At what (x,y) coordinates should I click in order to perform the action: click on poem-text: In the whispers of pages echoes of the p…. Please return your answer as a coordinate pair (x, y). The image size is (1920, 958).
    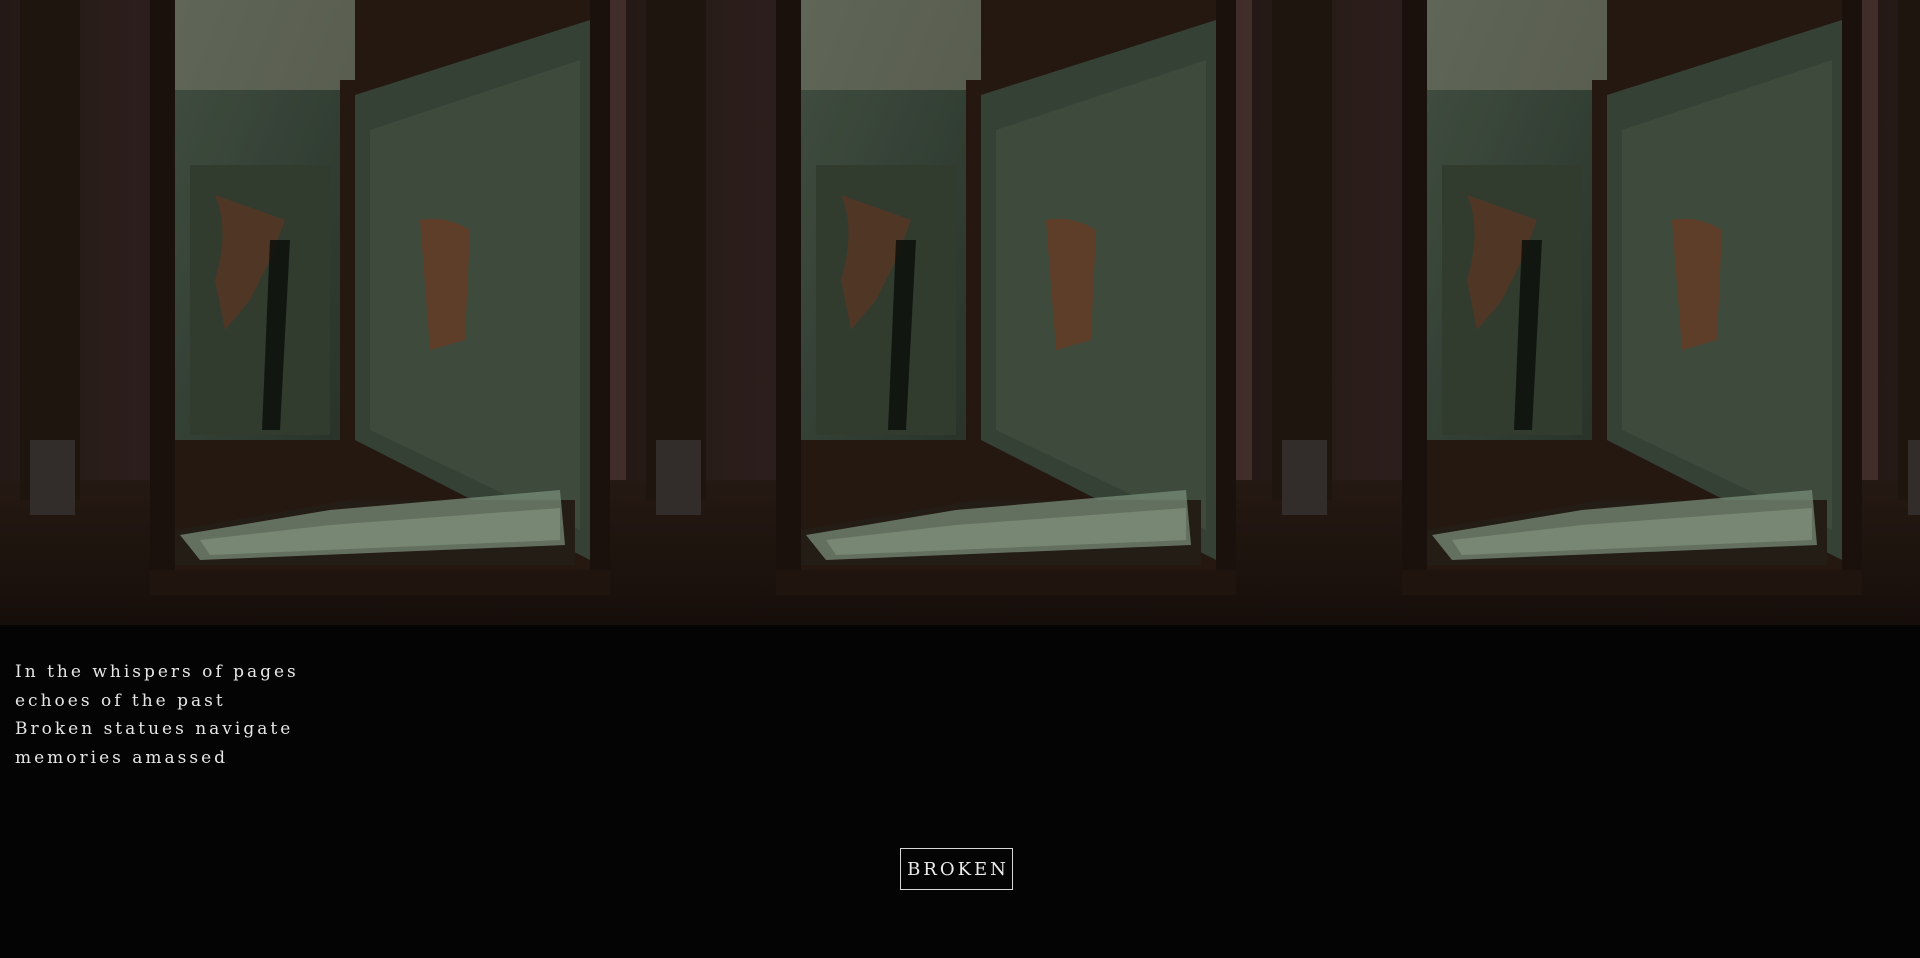
    Looking at the image, I should click on (157, 715).